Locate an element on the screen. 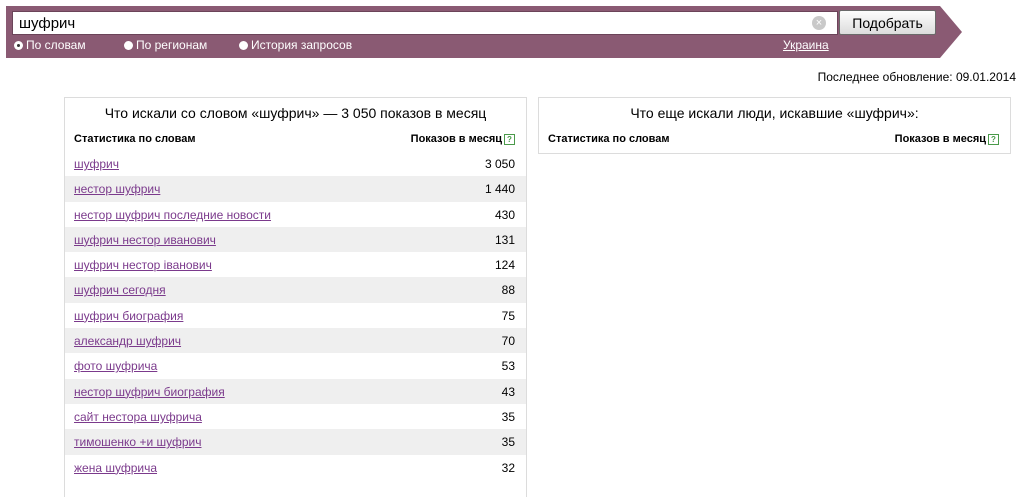 This screenshot has width=1024, height=497. keyword-link: шуфрич нестор иванович is located at coordinates (145, 240).